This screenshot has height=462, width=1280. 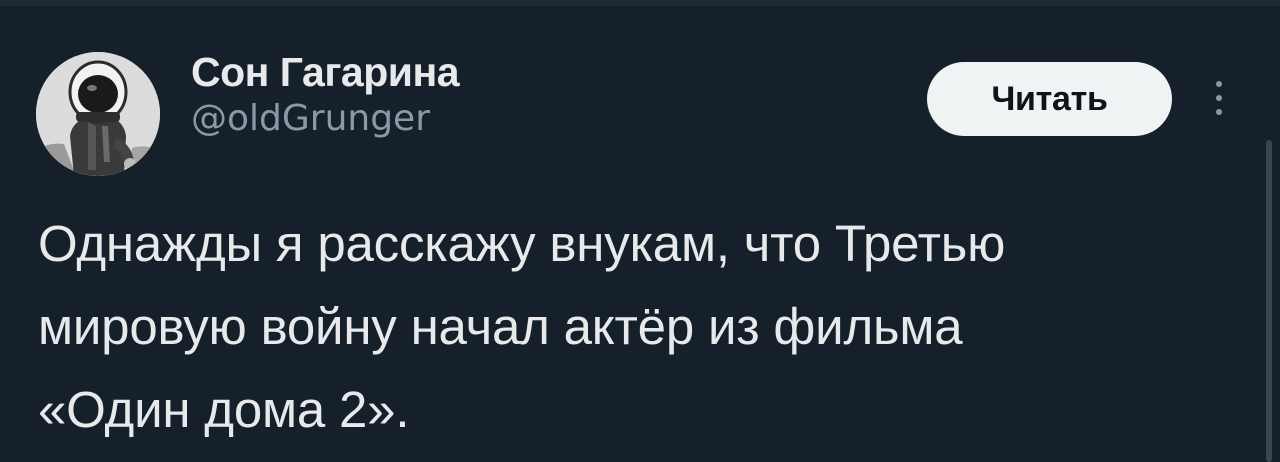 What do you see at coordinates (1049, 99) in the screenshot?
I see `follow-button: Читать` at bounding box center [1049, 99].